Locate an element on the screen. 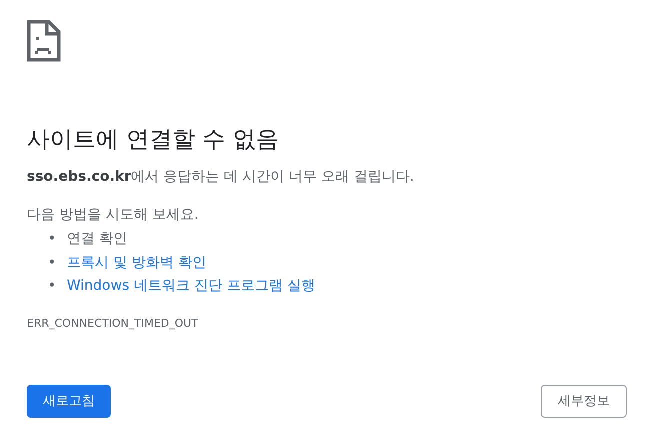  error-description: sso.ebs.co.kr에서 응답하는 데 시간이 너무 오래 걸립니다. is located at coordinates (221, 177).